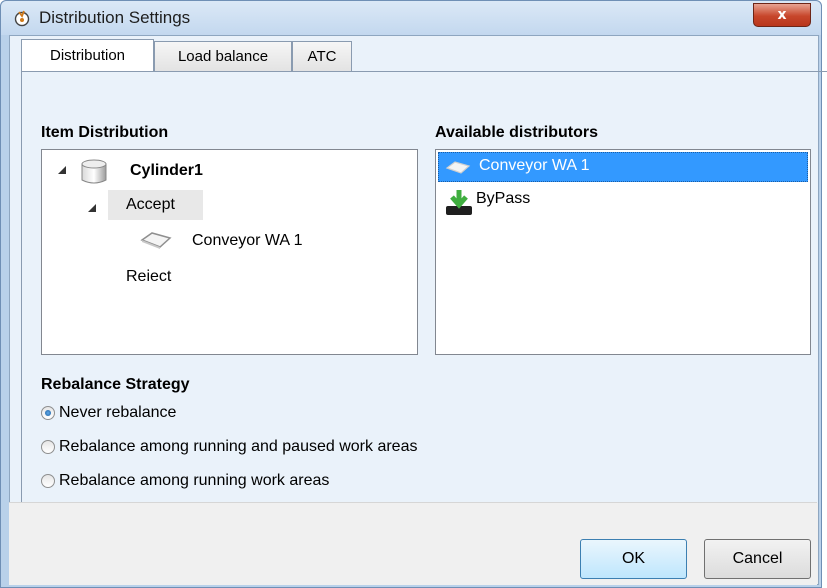 Image resolution: width=827 pixels, height=588 pixels. Describe the element at coordinates (247, 241) in the screenshot. I see `tree-item-conveyor-wa1: Conveyor WA 1` at that location.